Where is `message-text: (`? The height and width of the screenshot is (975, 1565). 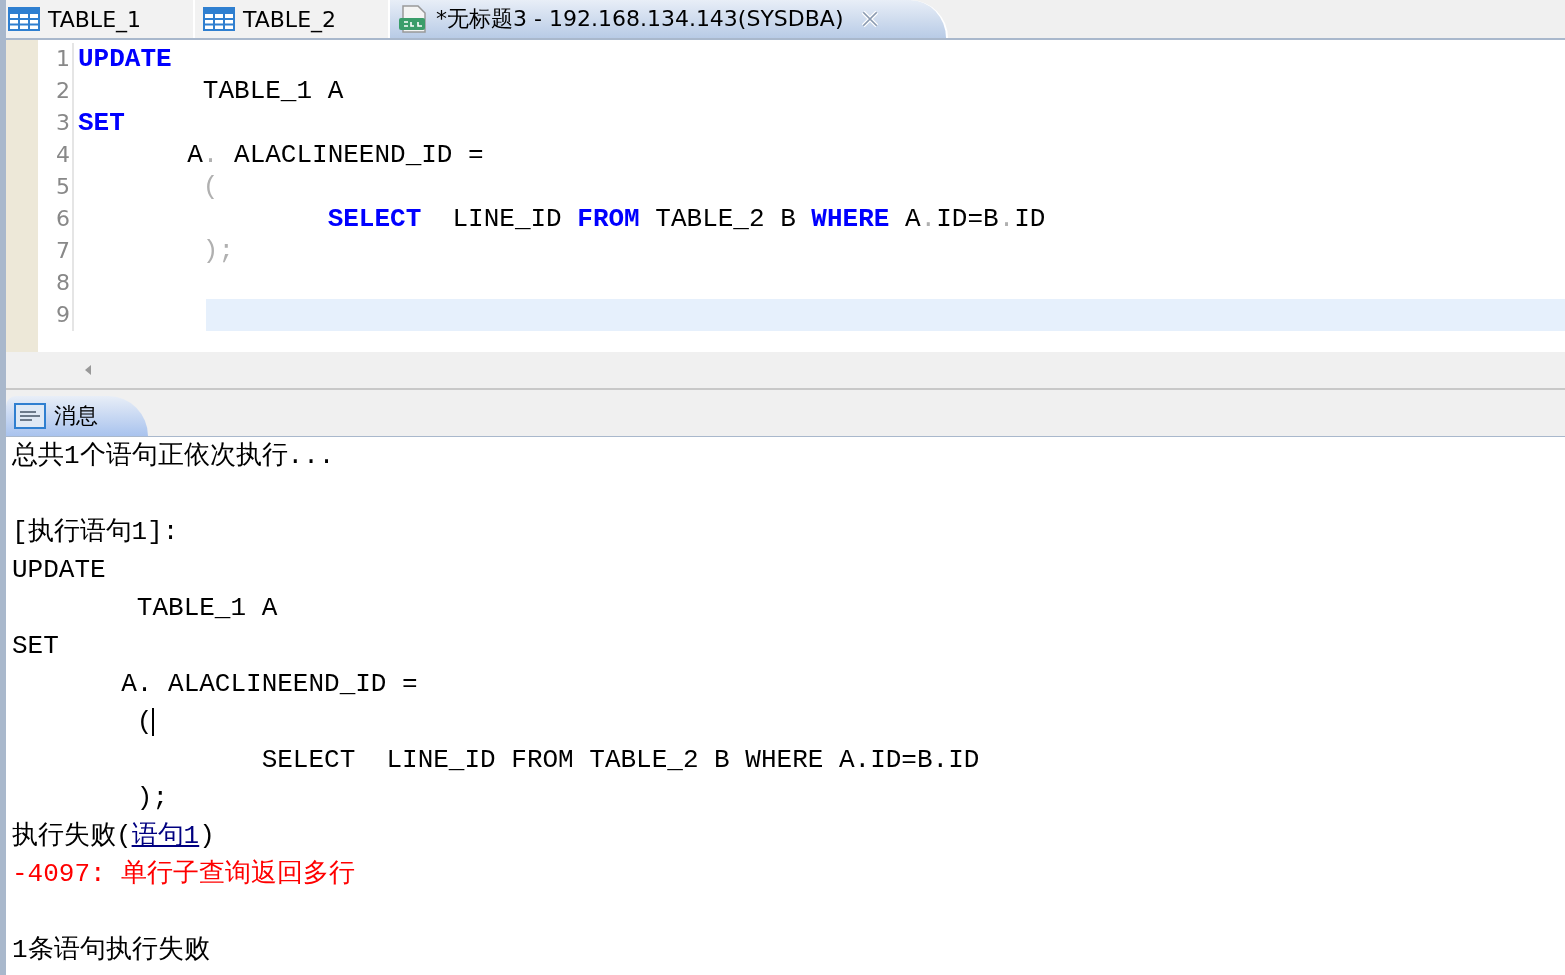 message-text: ( is located at coordinates (145, 722).